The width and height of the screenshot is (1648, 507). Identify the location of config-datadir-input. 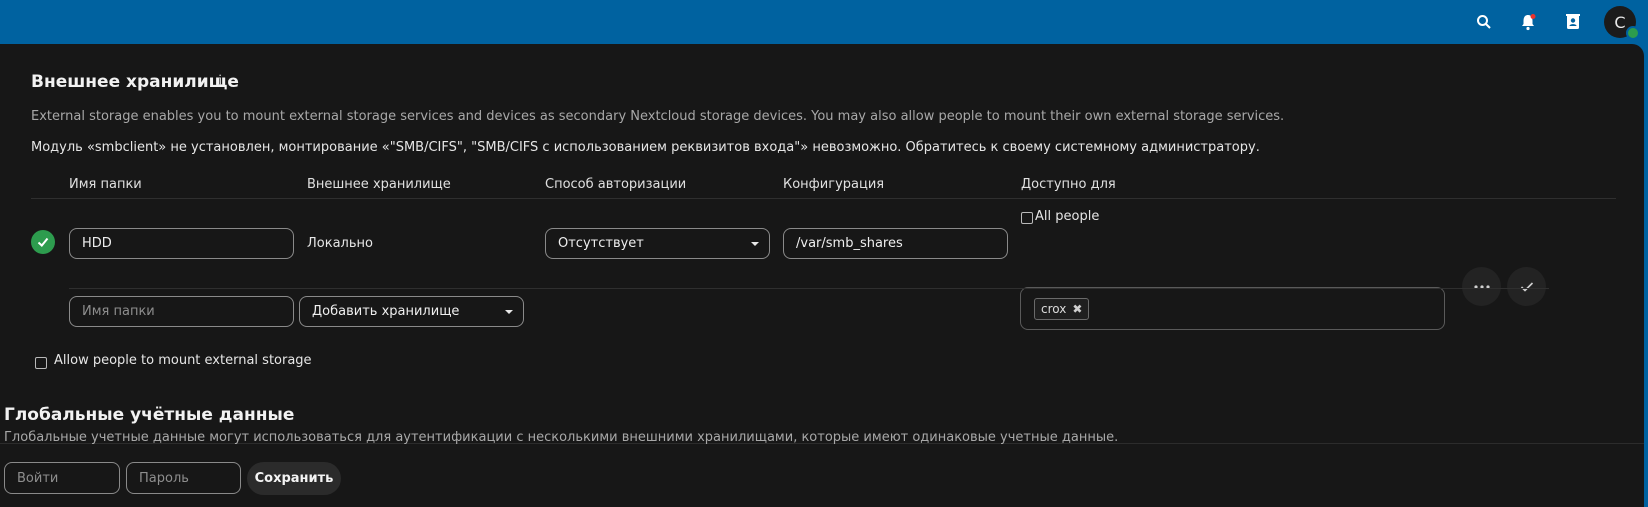
(895, 243).